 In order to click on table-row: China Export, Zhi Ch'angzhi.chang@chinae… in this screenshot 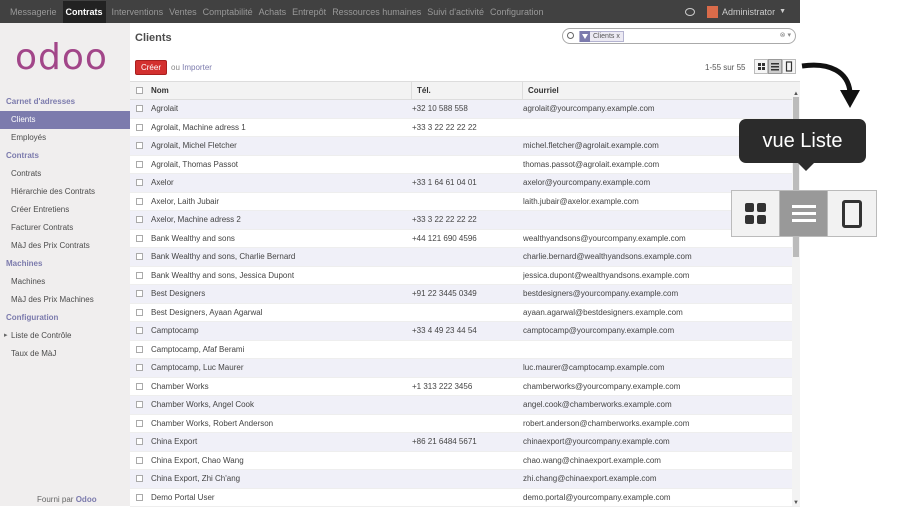, I will do `click(465, 479)`.